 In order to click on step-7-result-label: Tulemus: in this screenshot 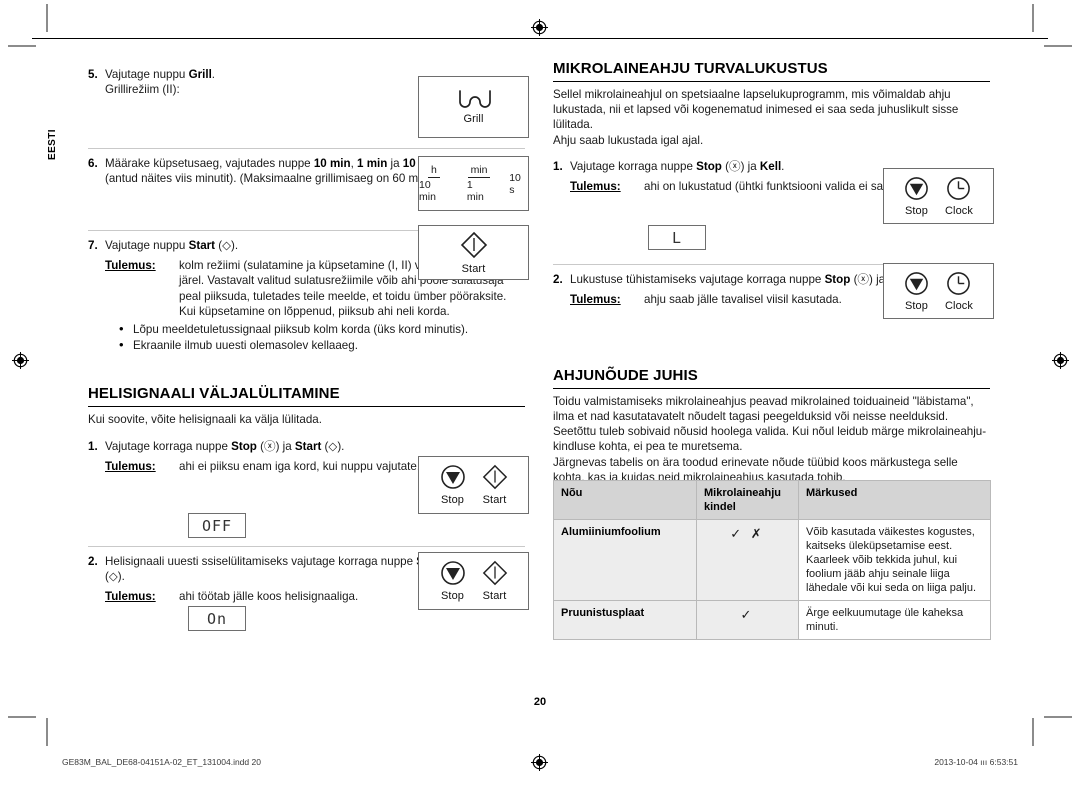, I will do `click(130, 266)`.